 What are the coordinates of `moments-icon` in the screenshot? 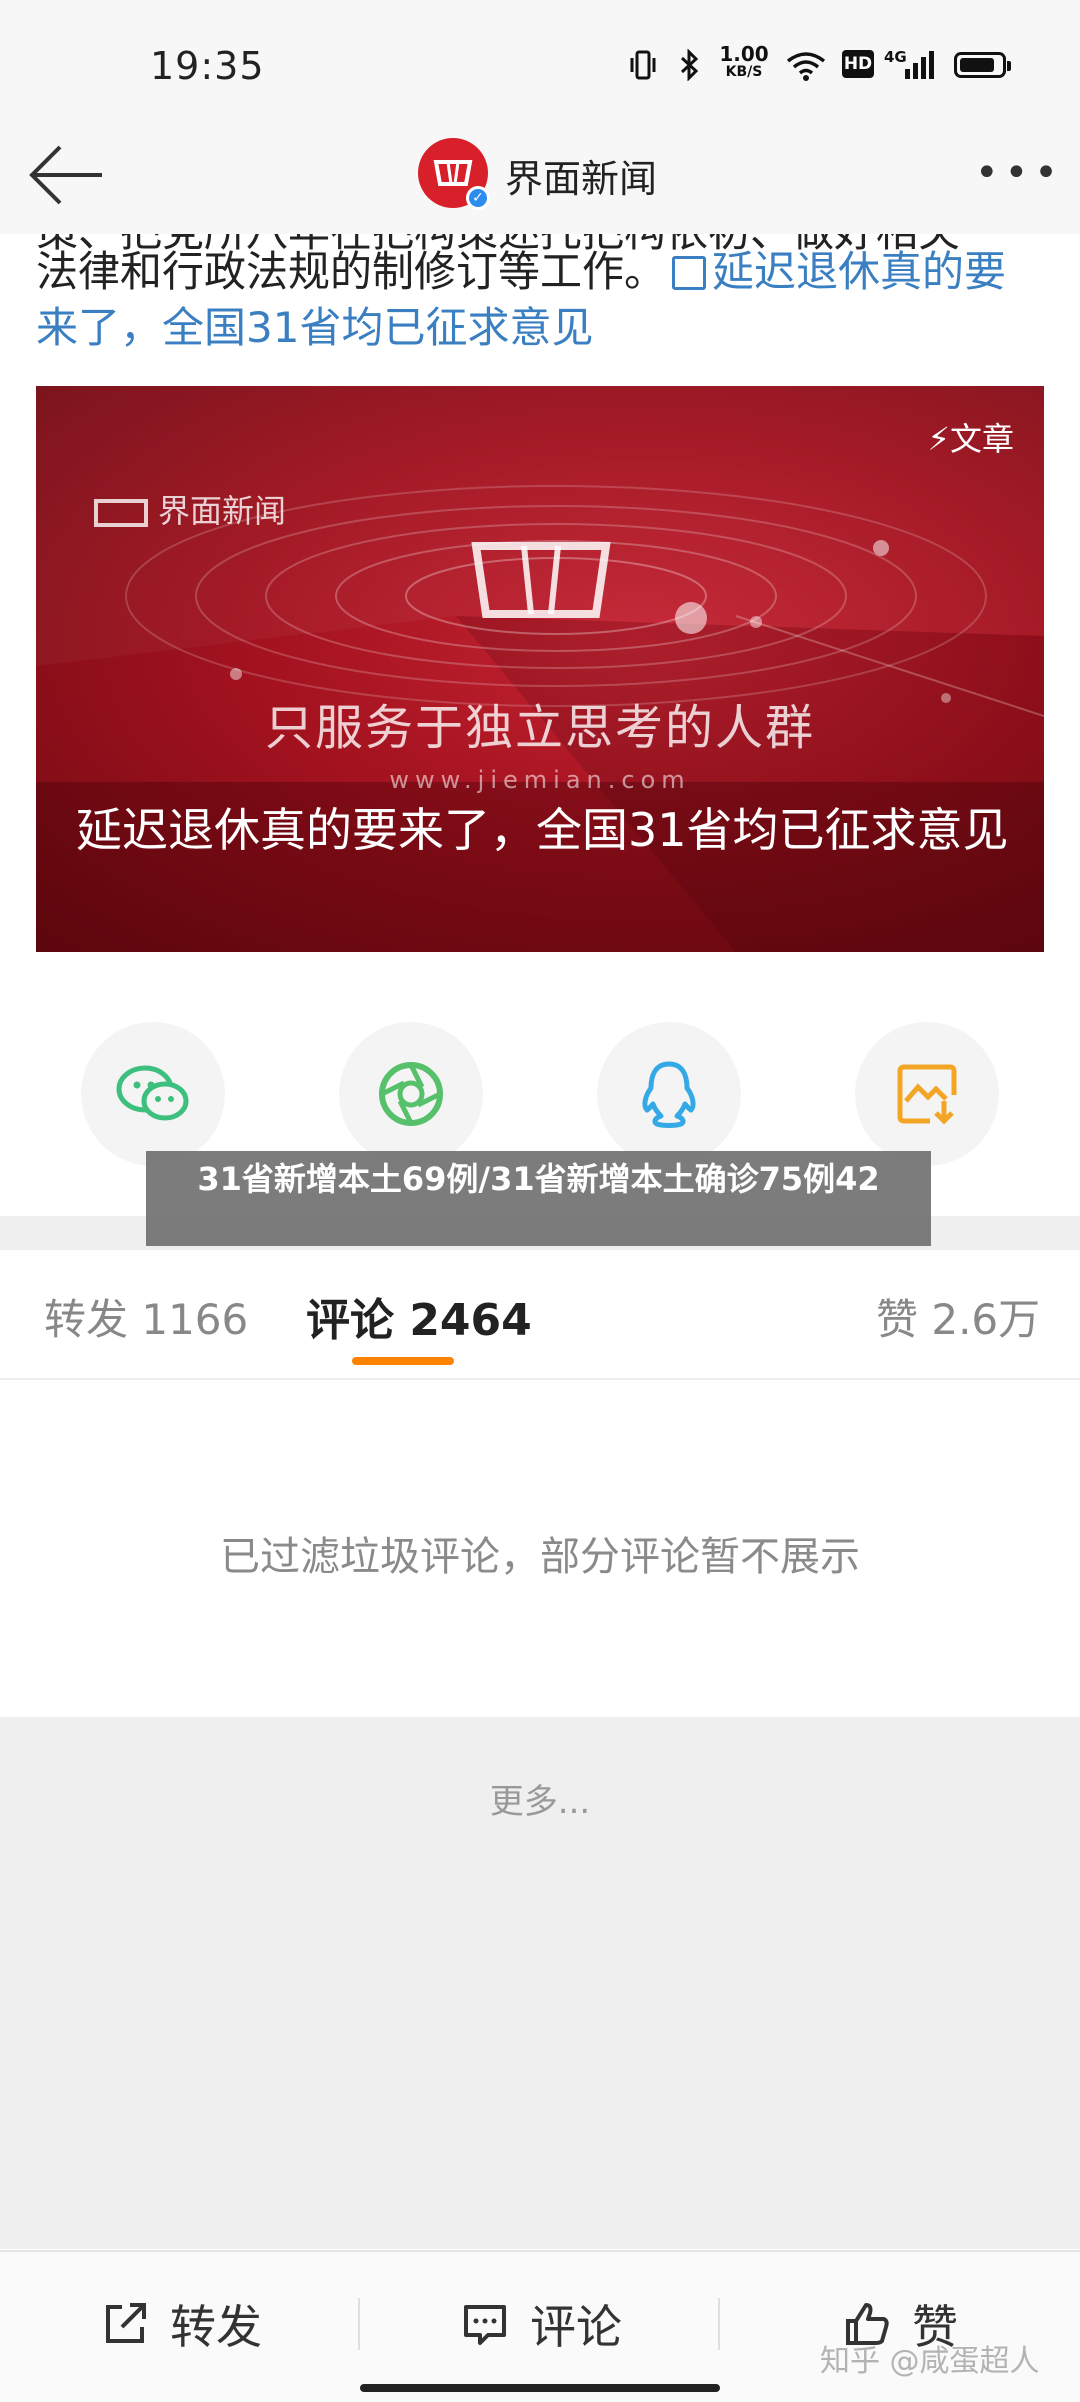 It's located at (411, 1094).